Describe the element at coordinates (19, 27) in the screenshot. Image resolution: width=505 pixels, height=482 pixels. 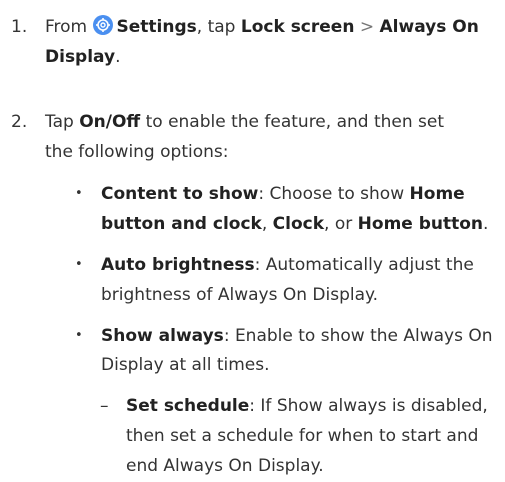
I see `step-number: 1.` at that location.